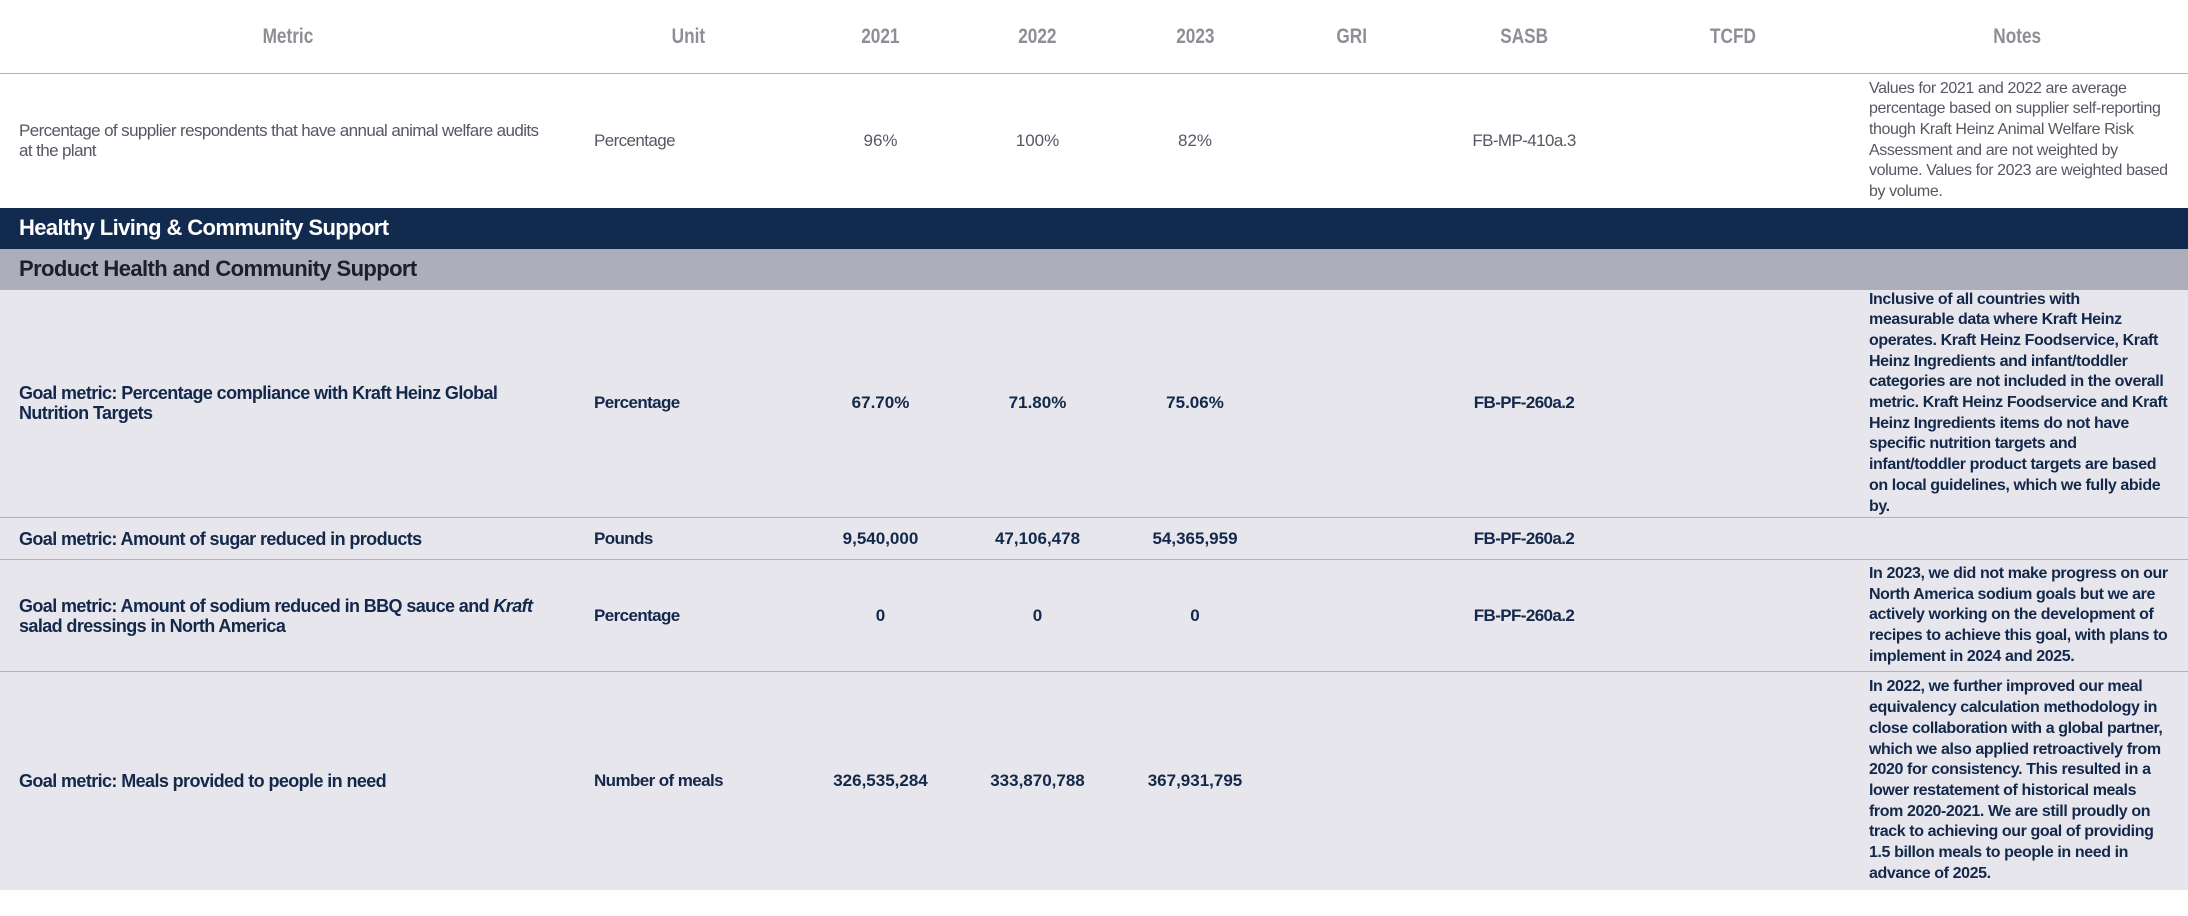 This screenshot has height=916, width=2188. Describe the element at coordinates (152, 625) in the screenshot. I see `metric-text-part-b: salad dressings in North America` at that location.